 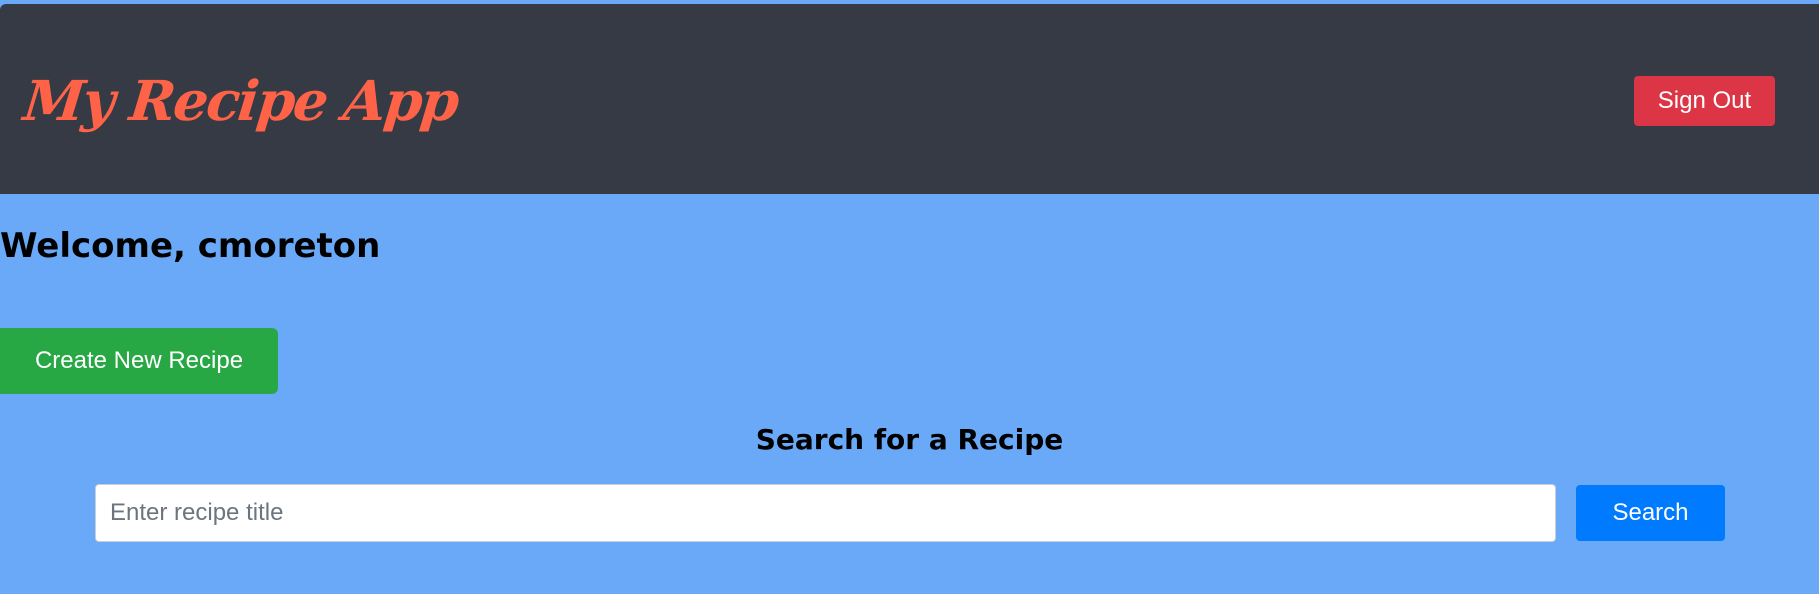 What do you see at coordinates (1650, 513) in the screenshot?
I see `search-button: Search` at bounding box center [1650, 513].